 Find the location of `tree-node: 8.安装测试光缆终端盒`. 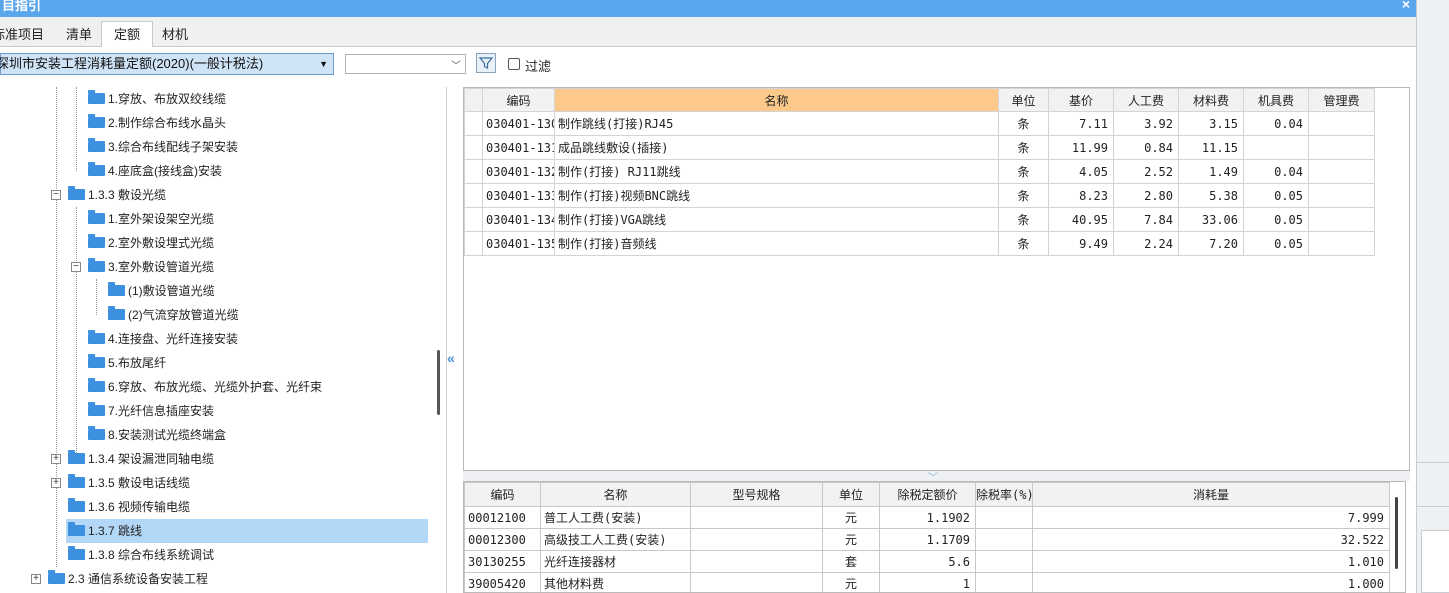

tree-node: 8.安装测试光缆终端盒 is located at coordinates (157, 435).